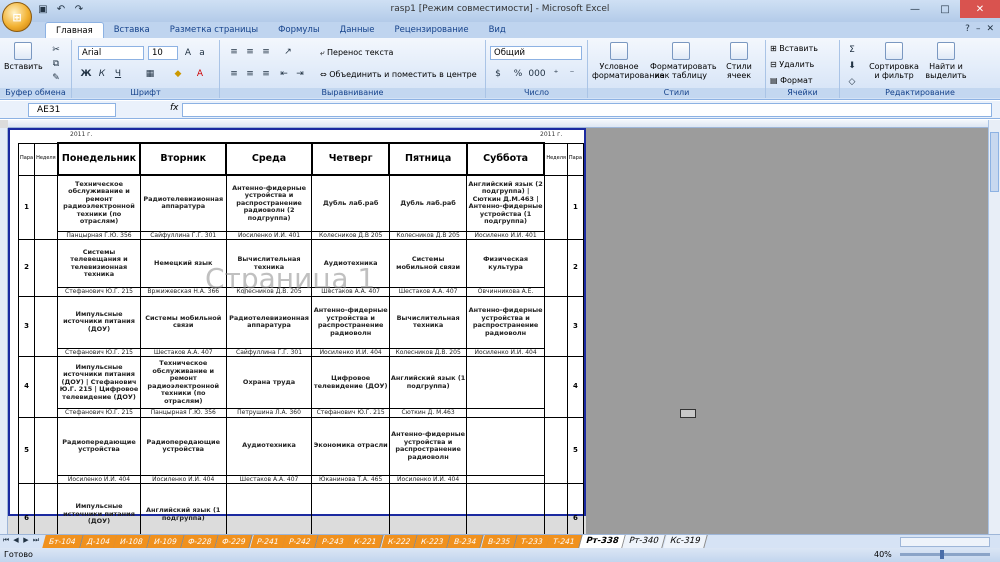  What do you see at coordinates (739, 61) in the screenshot?
I see `cell-styles-button: Стили ячеек` at bounding box center [739, 61].